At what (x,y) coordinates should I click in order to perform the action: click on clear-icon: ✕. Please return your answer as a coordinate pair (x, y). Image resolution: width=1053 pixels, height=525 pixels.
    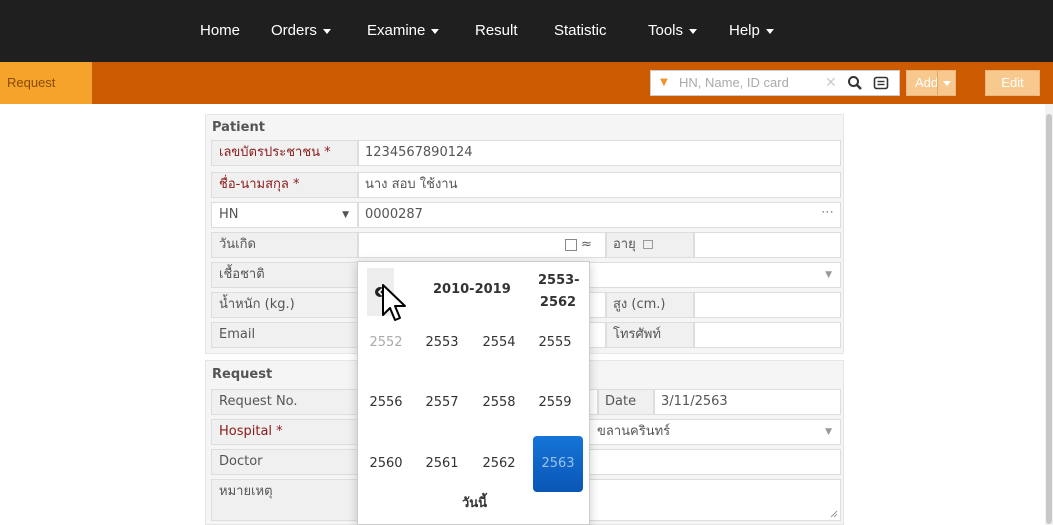
    Looking at the image, I should click on (831, 83).